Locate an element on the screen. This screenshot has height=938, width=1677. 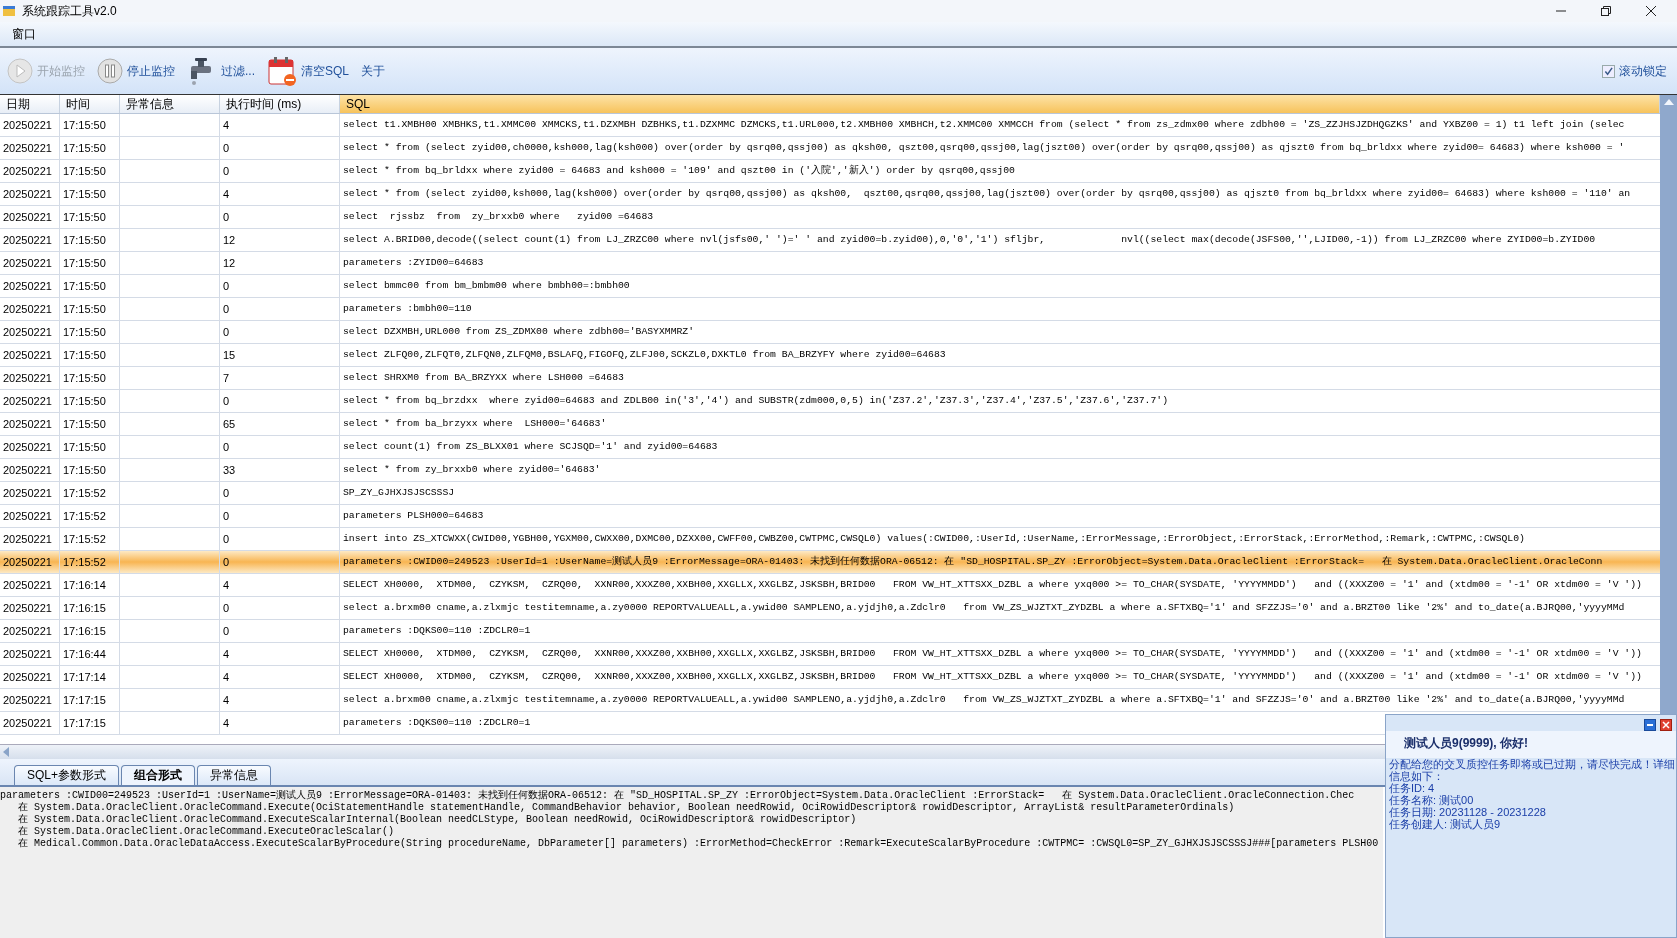
table-row: 20250221 17:15:50 0 select bmmc00 from bm_bmbm00 where bmbh00=:bmbh00 is located at coordinates (830, 286).